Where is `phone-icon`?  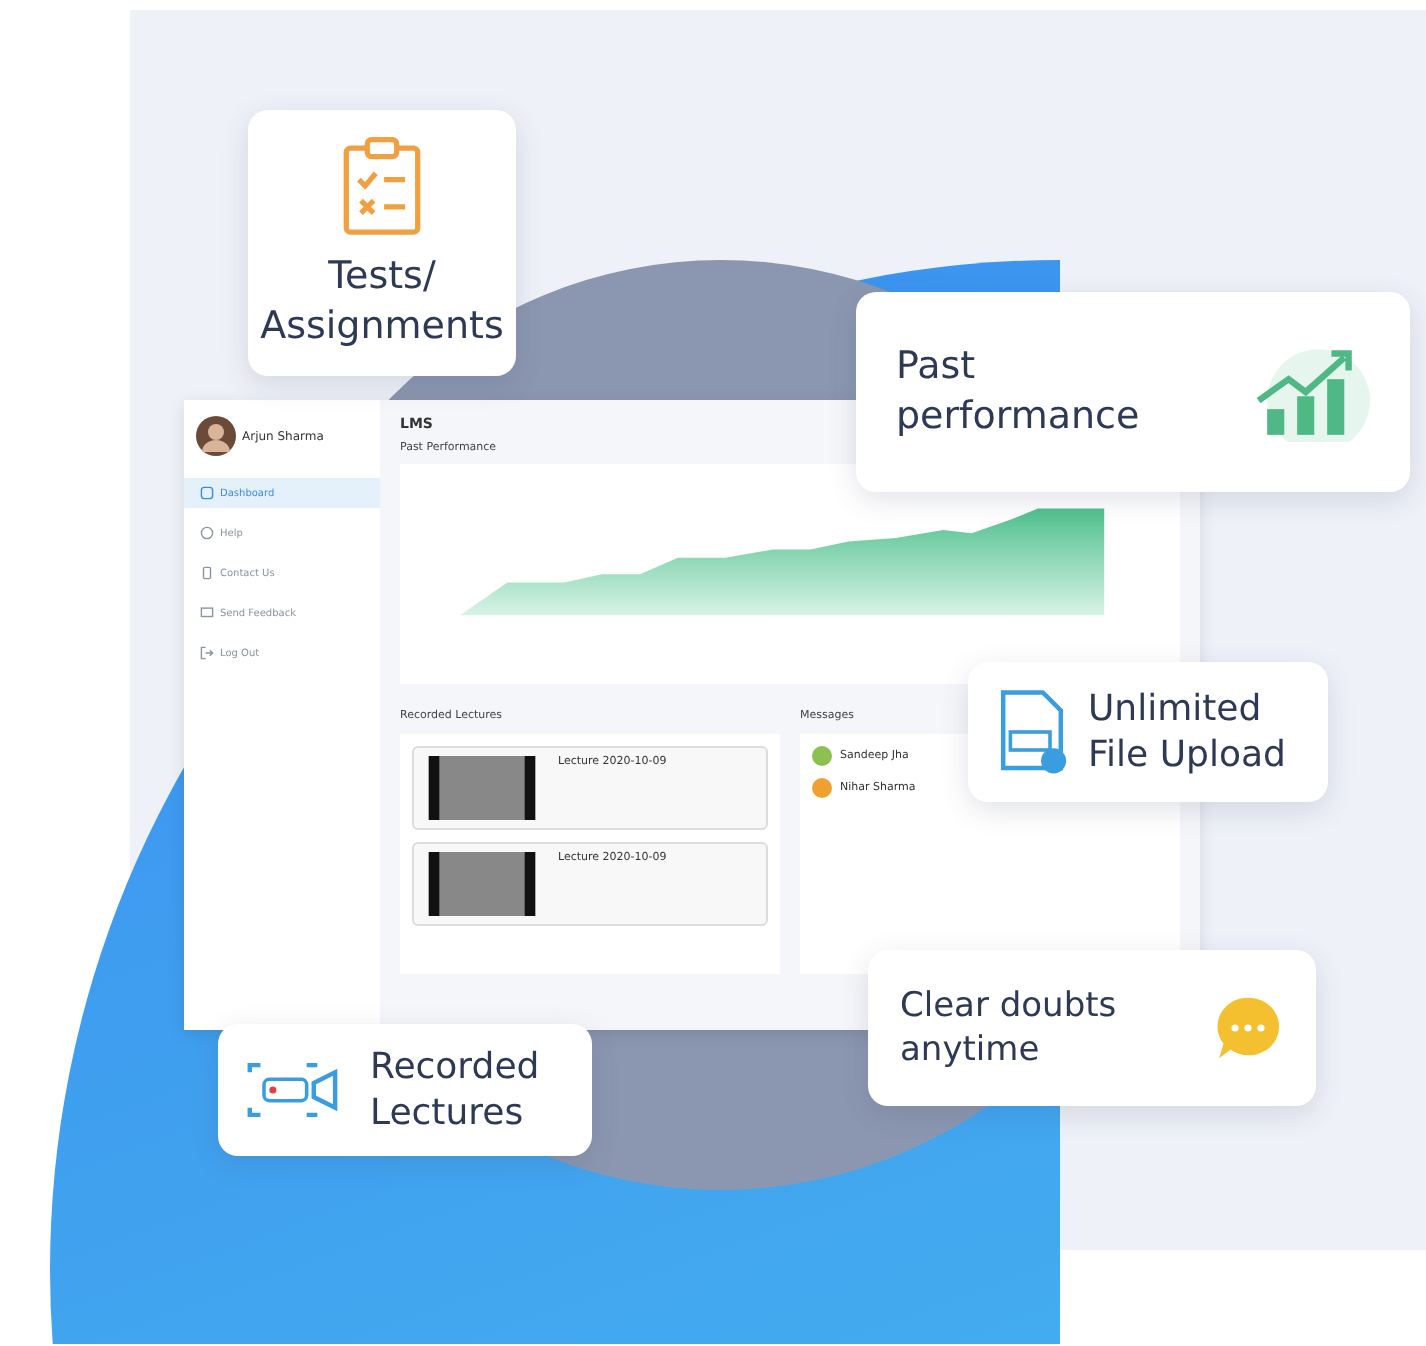 phone-icon is located at coordinates (207, 573).